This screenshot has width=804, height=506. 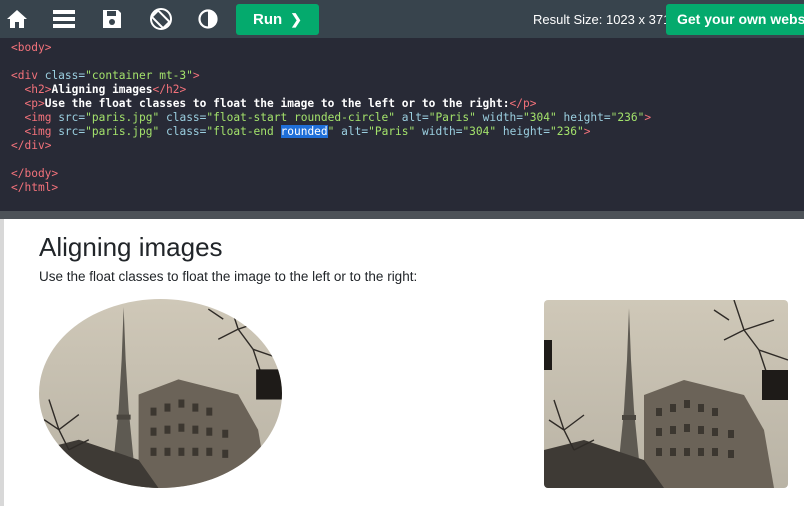 What do you see at coordinates (296, 19) in the screenshot?
I see `chevron-right-icon: ❯` at bounding box center [296, 19].